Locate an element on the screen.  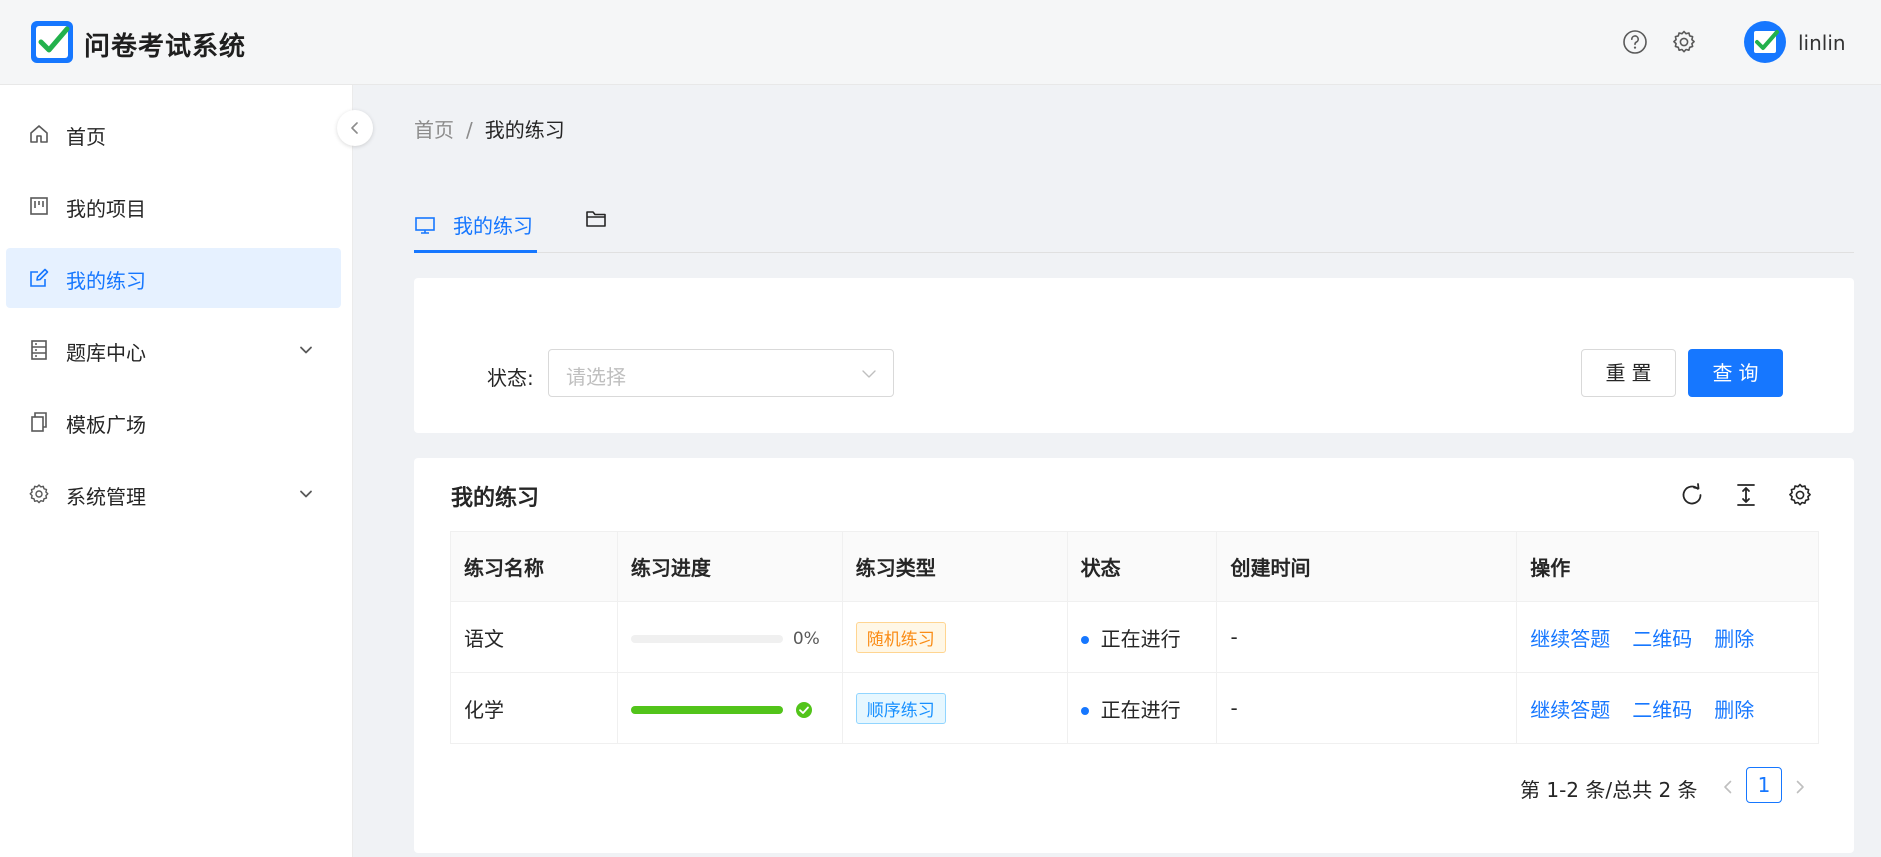
table-row: 化学 顺序练习 正在进行 - 继续答题 二维码 删除 is located at coordinates (1134, 708).